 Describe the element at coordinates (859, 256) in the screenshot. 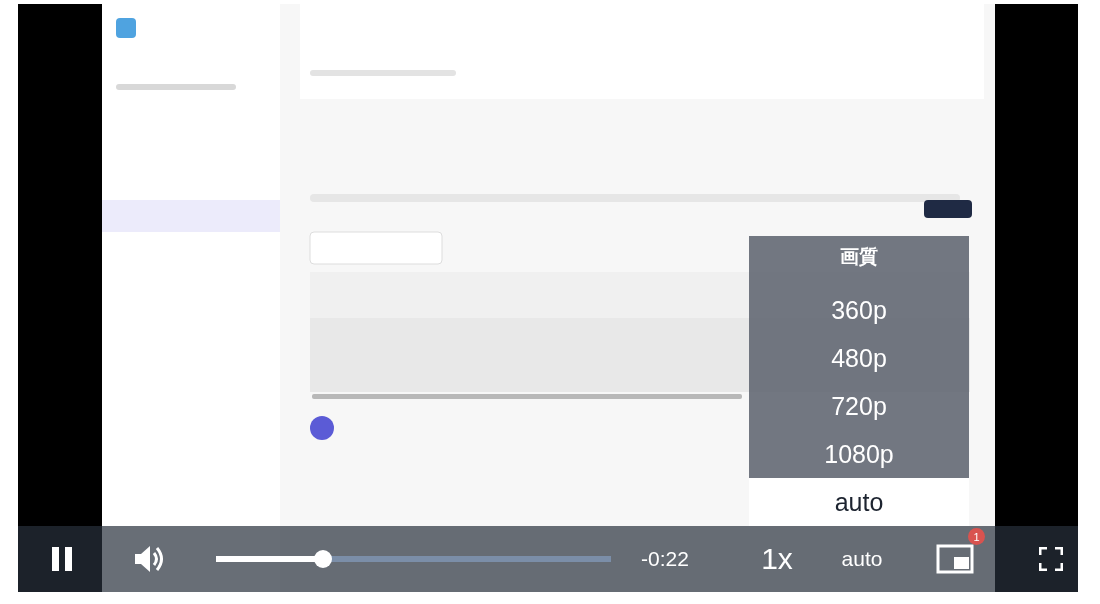

I see `menu-title: 画質` at that location.